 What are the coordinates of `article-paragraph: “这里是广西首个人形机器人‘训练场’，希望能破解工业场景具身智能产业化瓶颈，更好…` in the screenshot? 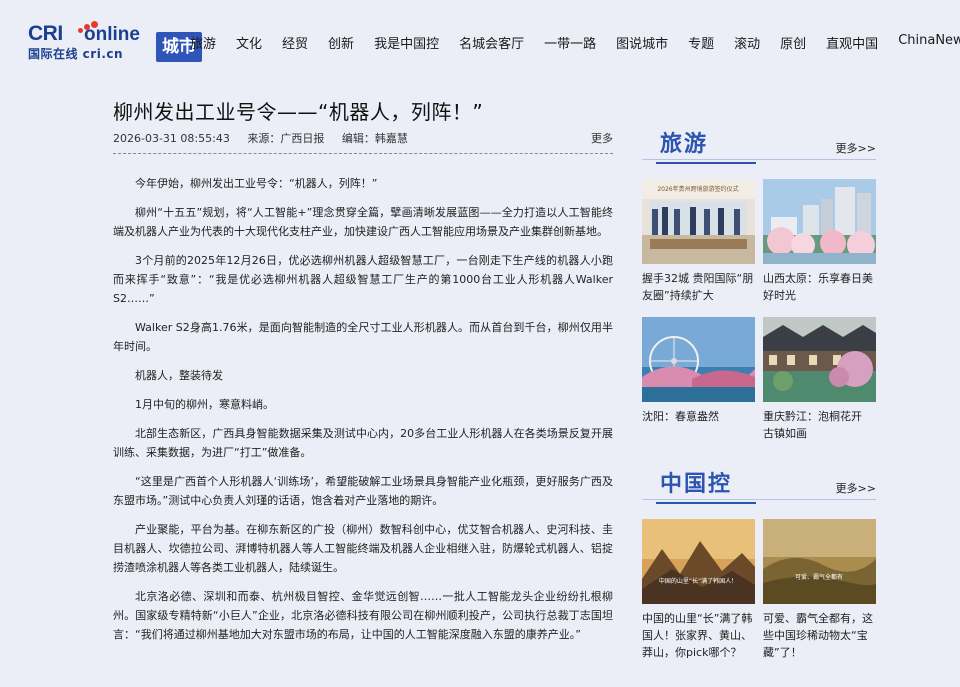 It's located at (363, 491).